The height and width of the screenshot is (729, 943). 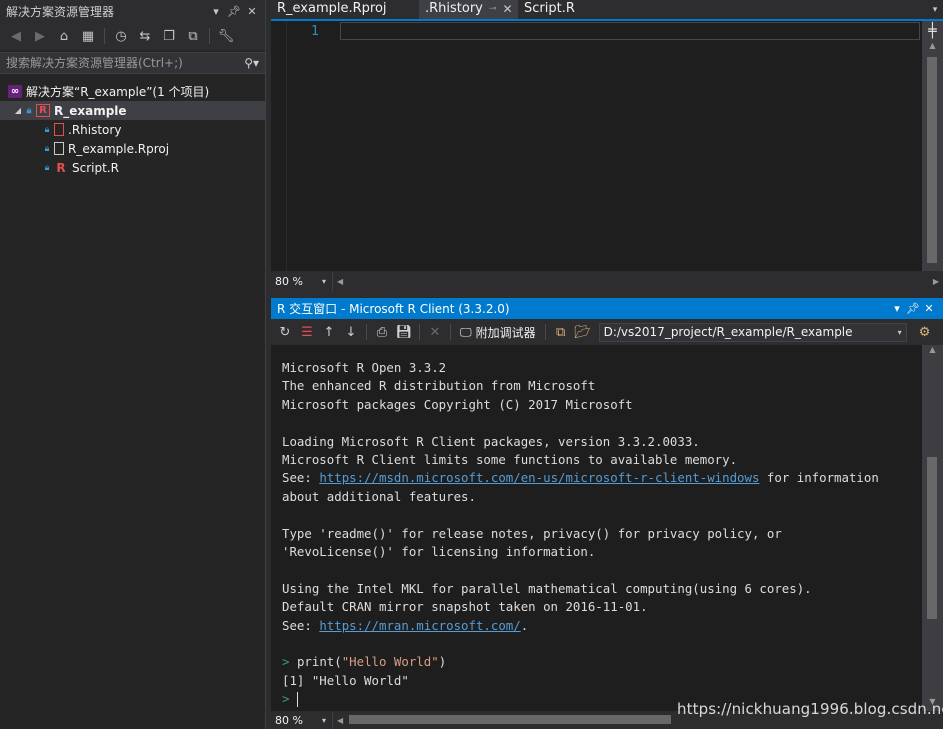 What do you see at coordinates (15, 91) in the screenshot?
I see `solution-icon: ∞` at bounding box center [15, 91].